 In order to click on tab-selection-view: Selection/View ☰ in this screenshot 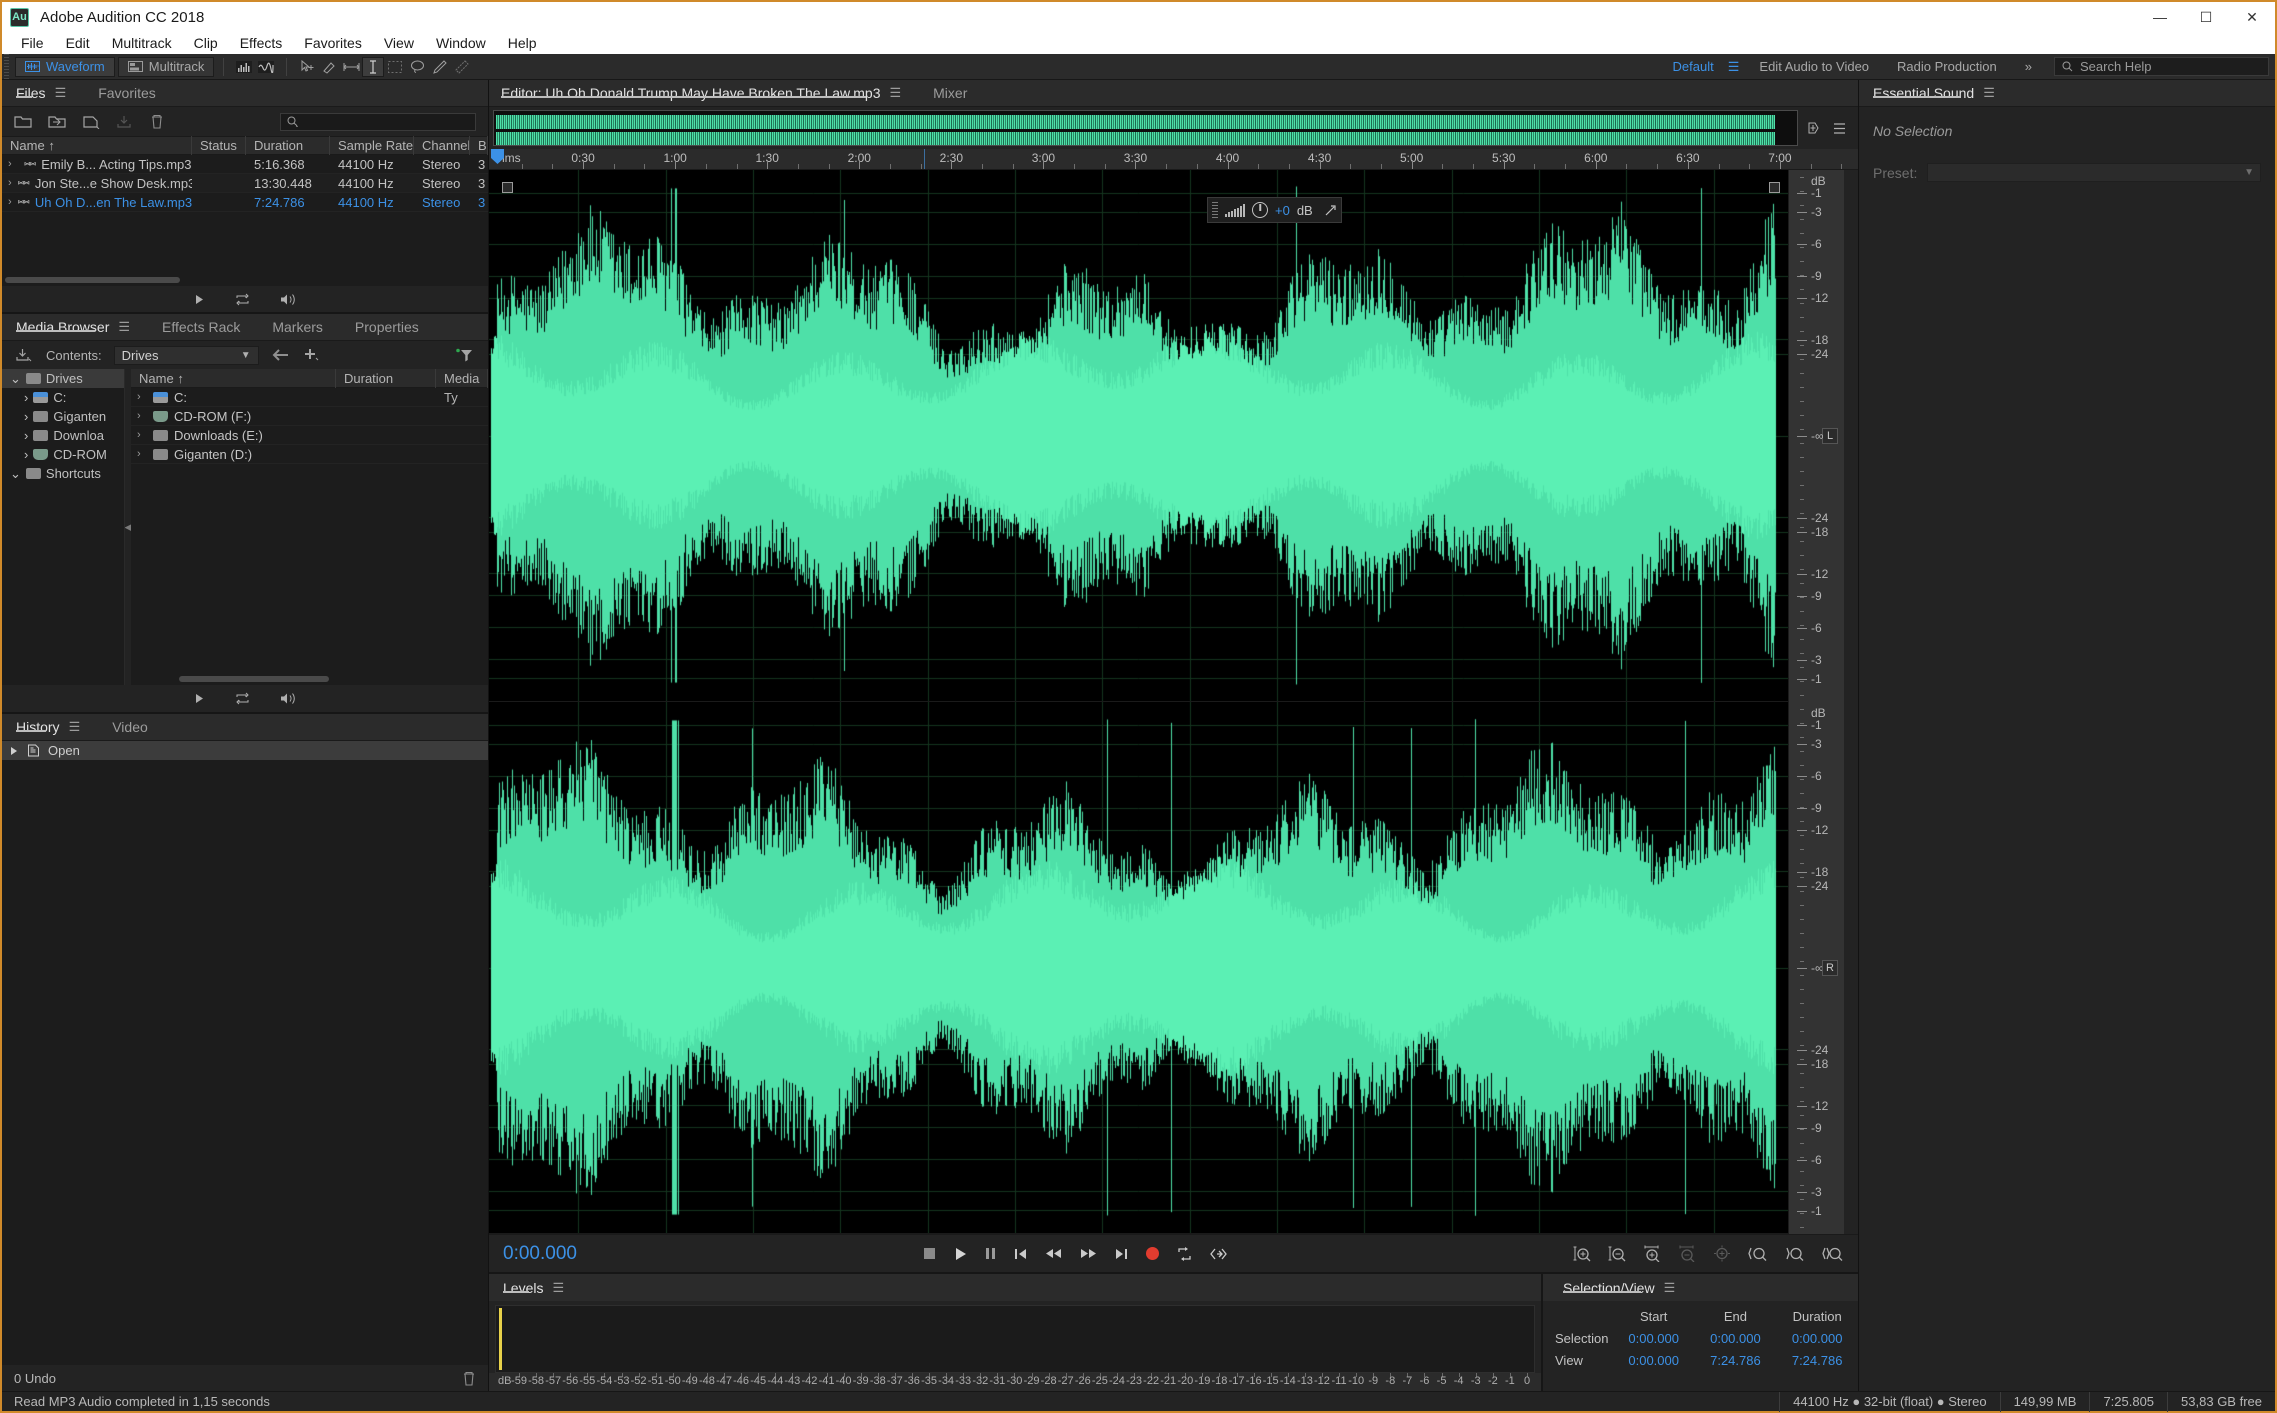, I will do `click(1626, 1287)`.